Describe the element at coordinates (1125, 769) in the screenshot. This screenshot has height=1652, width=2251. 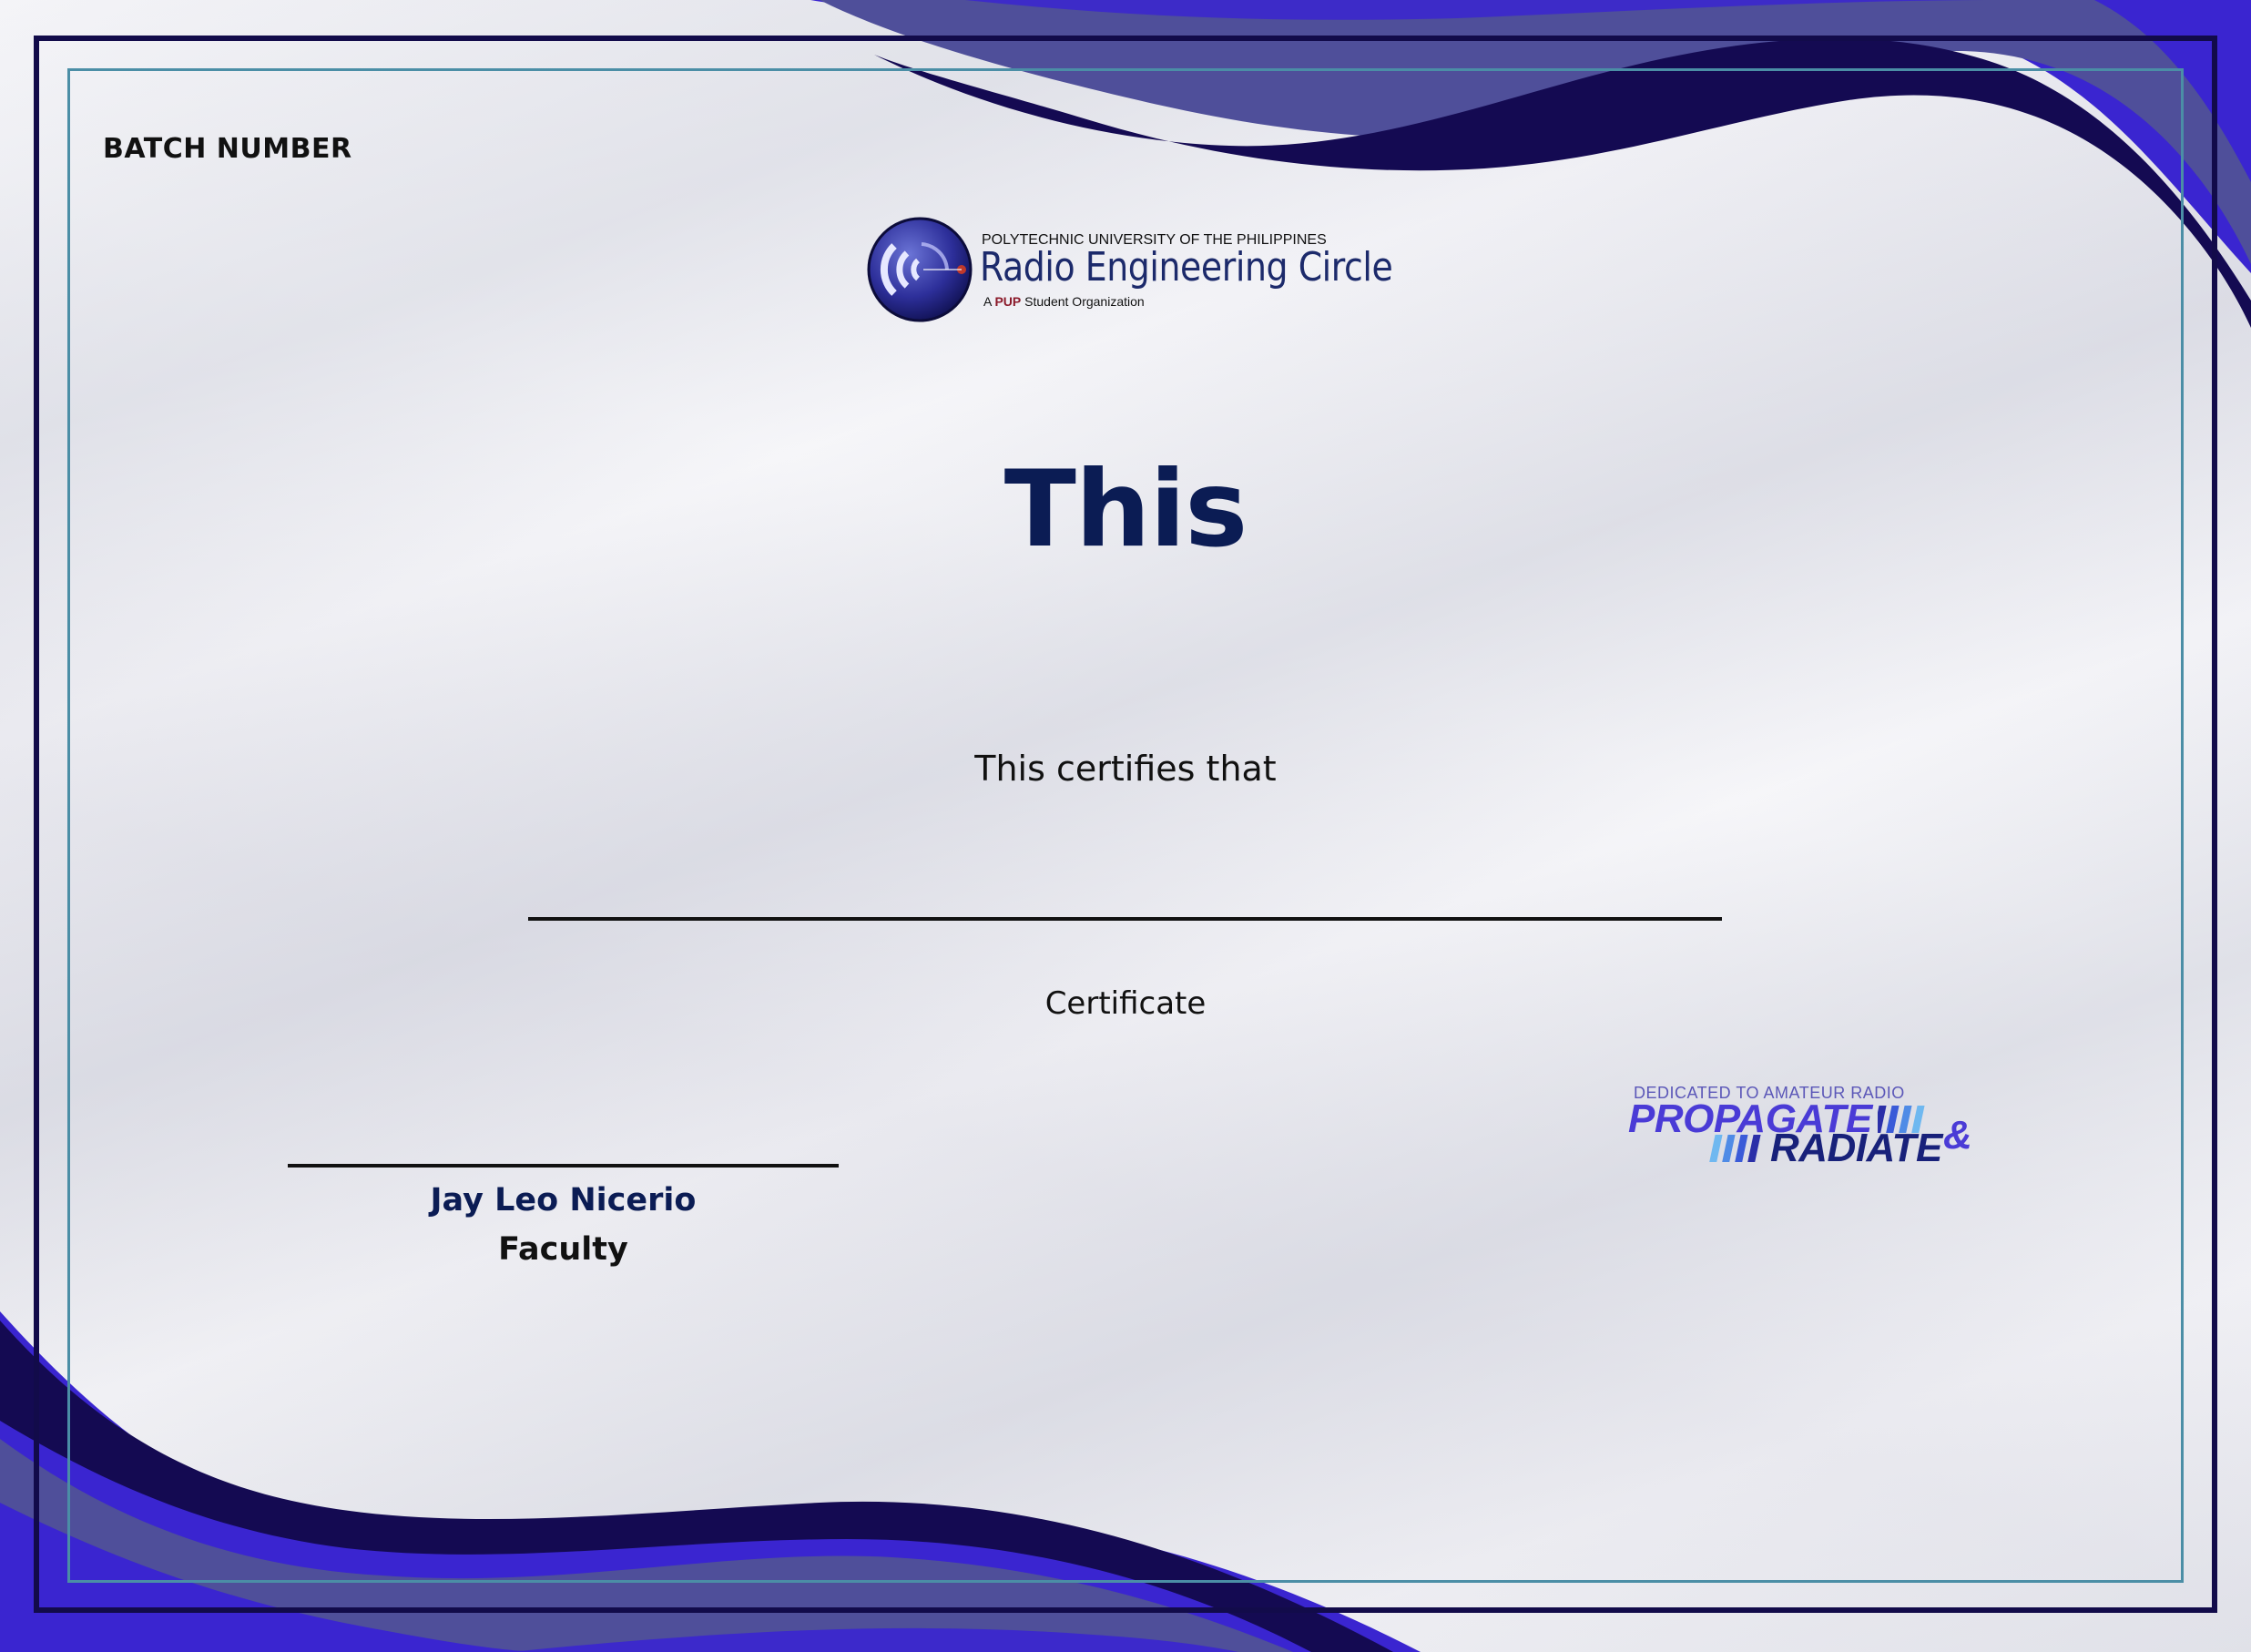
I see `certifies-text: This certifies that` at that location.